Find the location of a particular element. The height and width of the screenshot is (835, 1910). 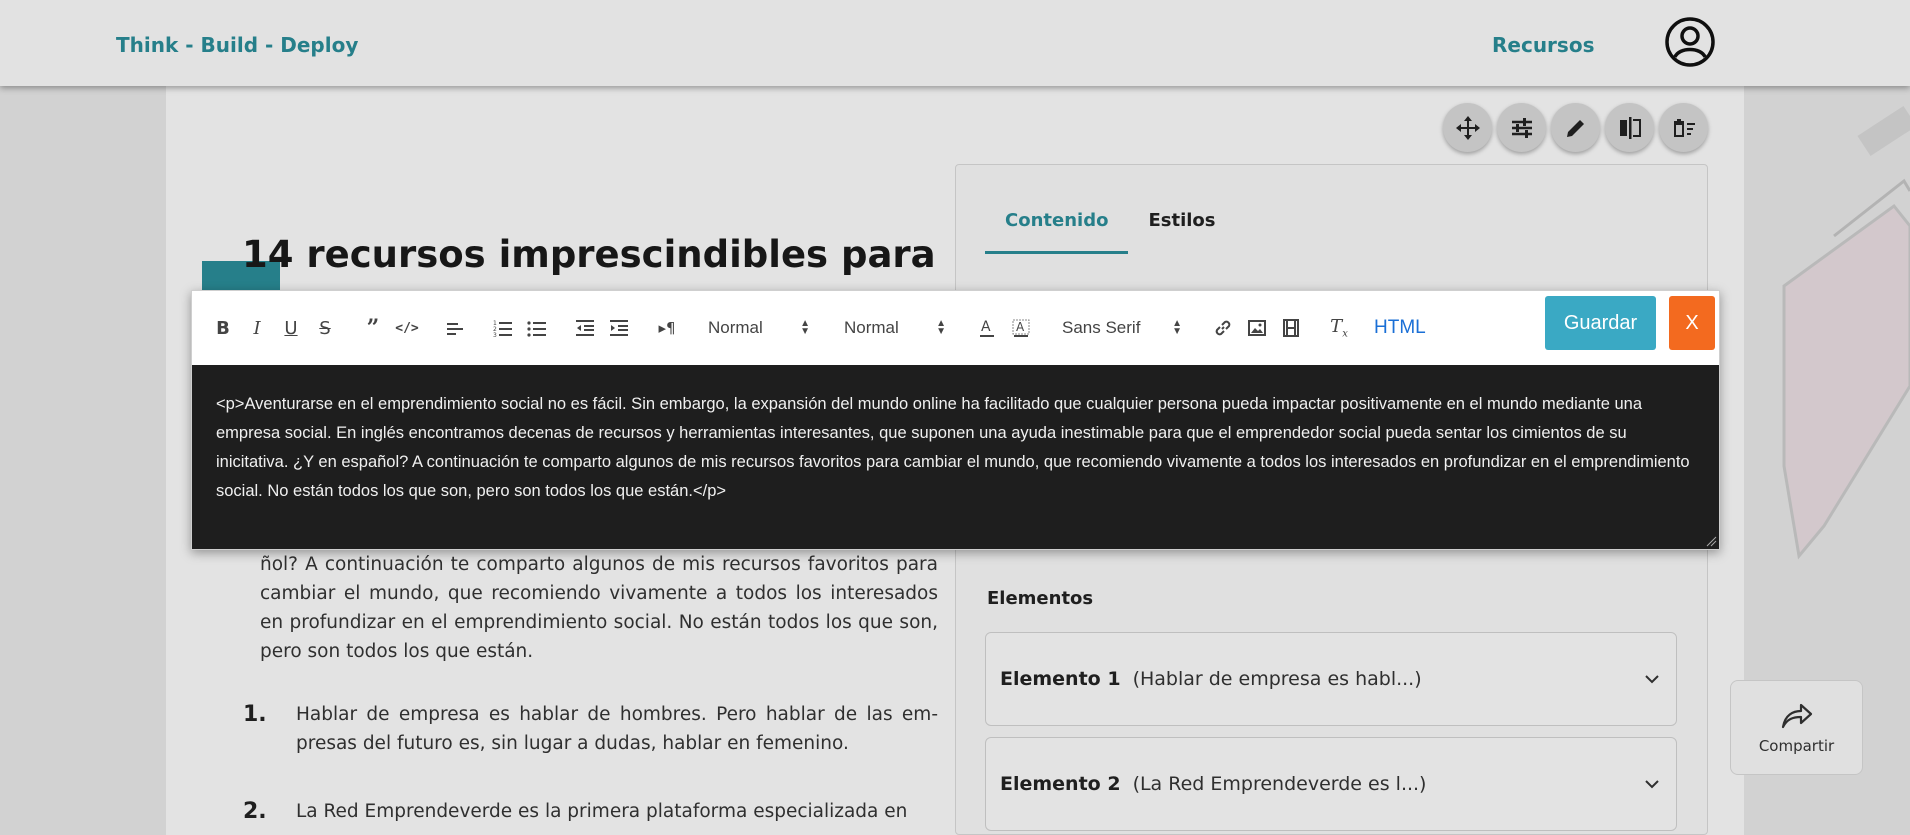

nav-link-recursos: Recursos is located at coordinates (1543, 45).